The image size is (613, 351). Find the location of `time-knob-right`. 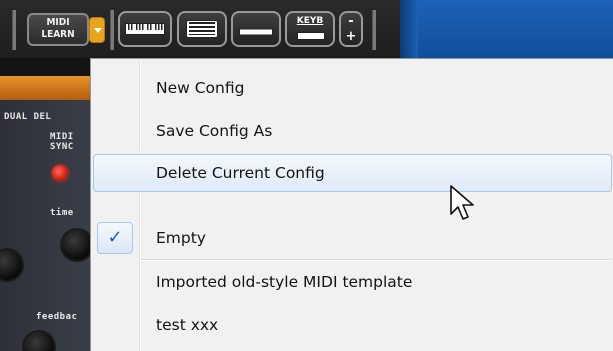

time-knob-right is located at coordinates (77, 245).